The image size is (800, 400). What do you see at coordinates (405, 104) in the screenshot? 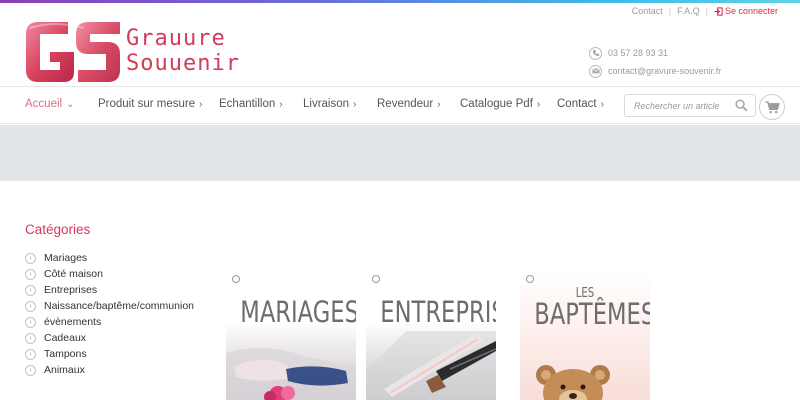
I see `nav-item-label: Revendeur` at bounding box center [405, 104].